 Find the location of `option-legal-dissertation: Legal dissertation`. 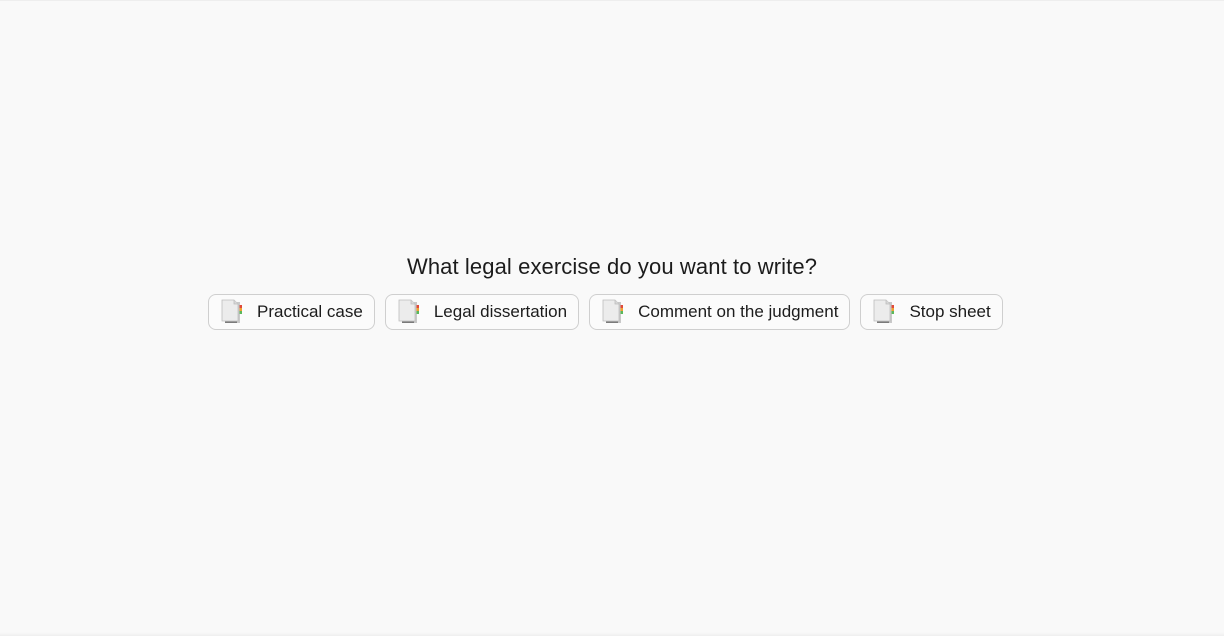

option-legal-dissertation: Legal dissertation is located at coordinates (482, 312).